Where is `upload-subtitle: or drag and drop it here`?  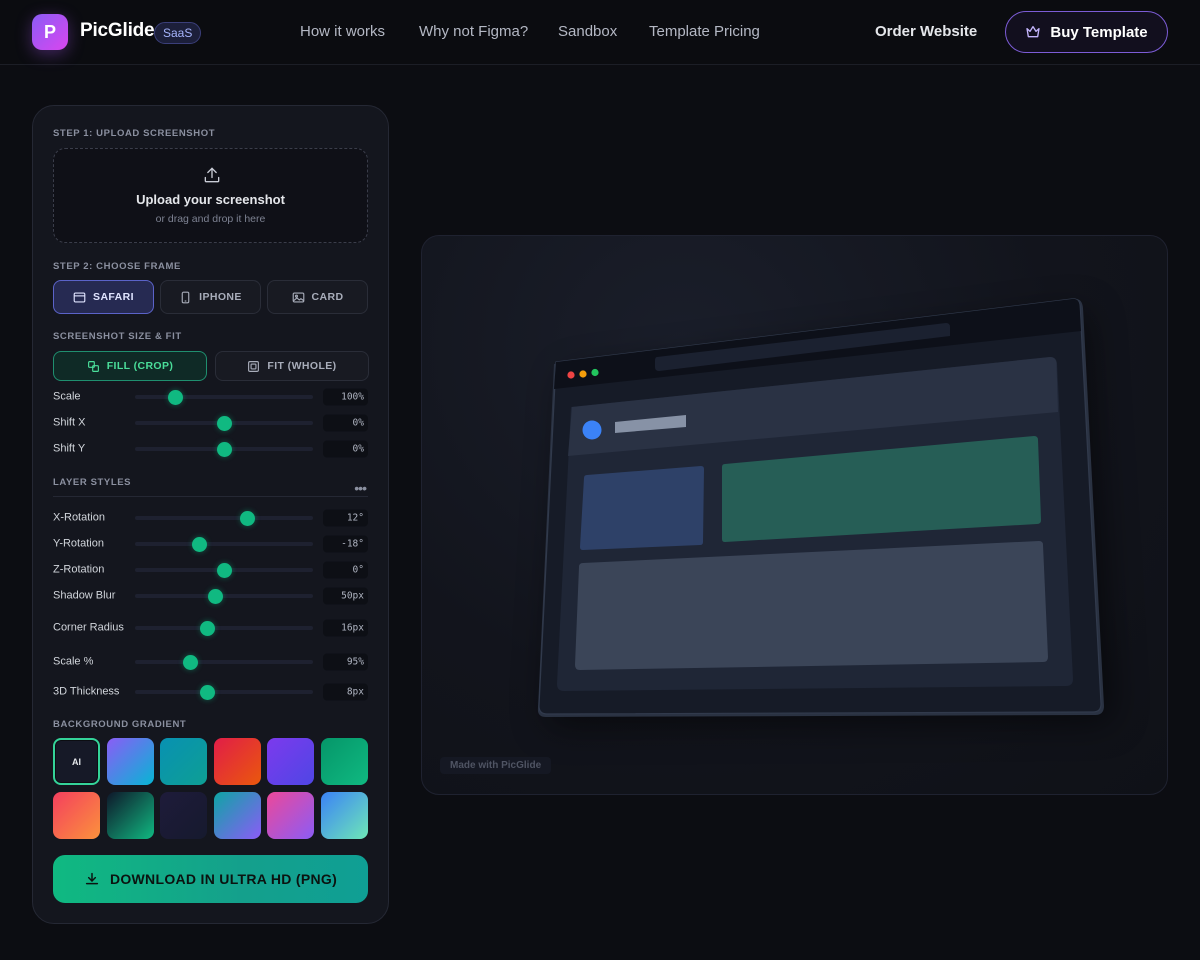 upload-subtitle: or drag and drop it here is located at coordinates (210, 219).